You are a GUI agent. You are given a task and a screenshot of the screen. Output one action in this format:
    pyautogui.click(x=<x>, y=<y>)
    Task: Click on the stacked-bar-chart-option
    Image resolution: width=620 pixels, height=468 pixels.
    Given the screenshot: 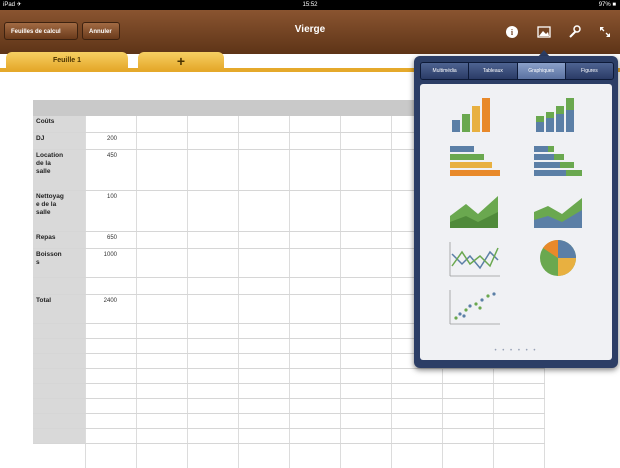 What is the action you would take?
    pyautogui.click(x=558, y=162)
    